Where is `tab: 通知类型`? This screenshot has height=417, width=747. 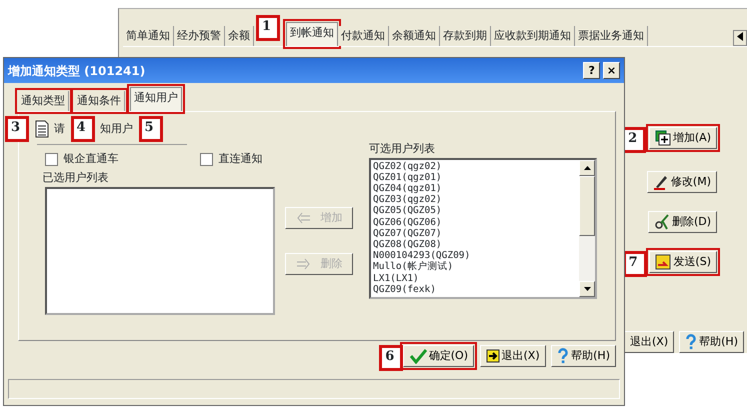 tab: 通知类型 is located at coordinates (43, 101).